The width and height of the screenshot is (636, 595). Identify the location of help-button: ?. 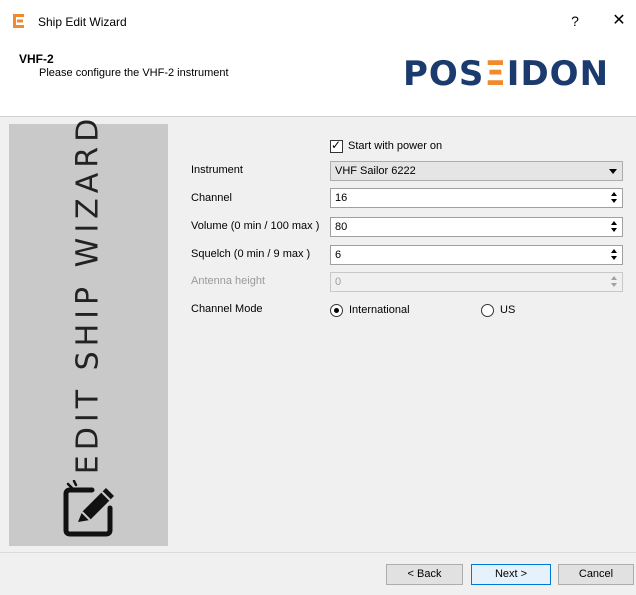
(575, 21).